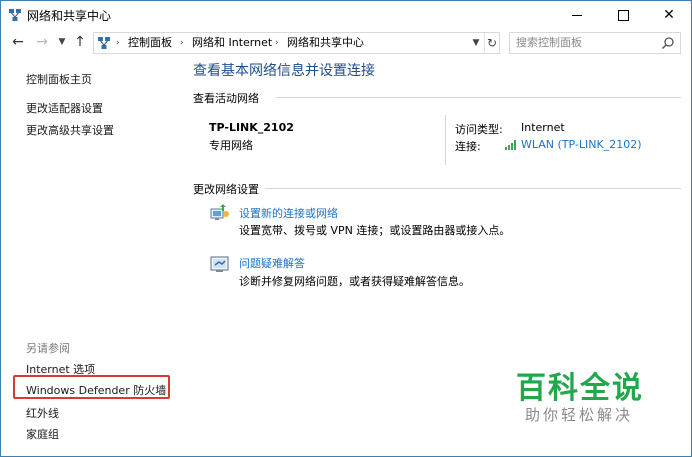 This screenshot has width=692, height=457. What do you see at coordinates (580, 388) in the screenshot?
I see `watermark-title: 百科全说` at bounding box center [580, 388].